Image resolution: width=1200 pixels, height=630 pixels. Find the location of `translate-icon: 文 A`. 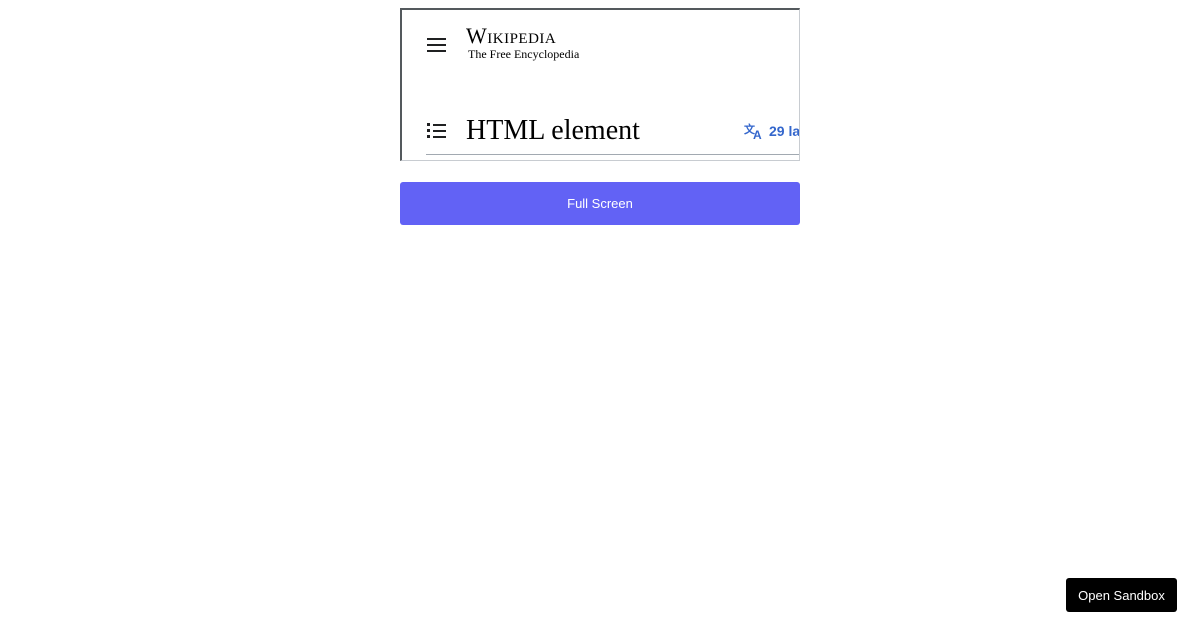

translate-icon: 文 A is located at coordinates (753, 131).